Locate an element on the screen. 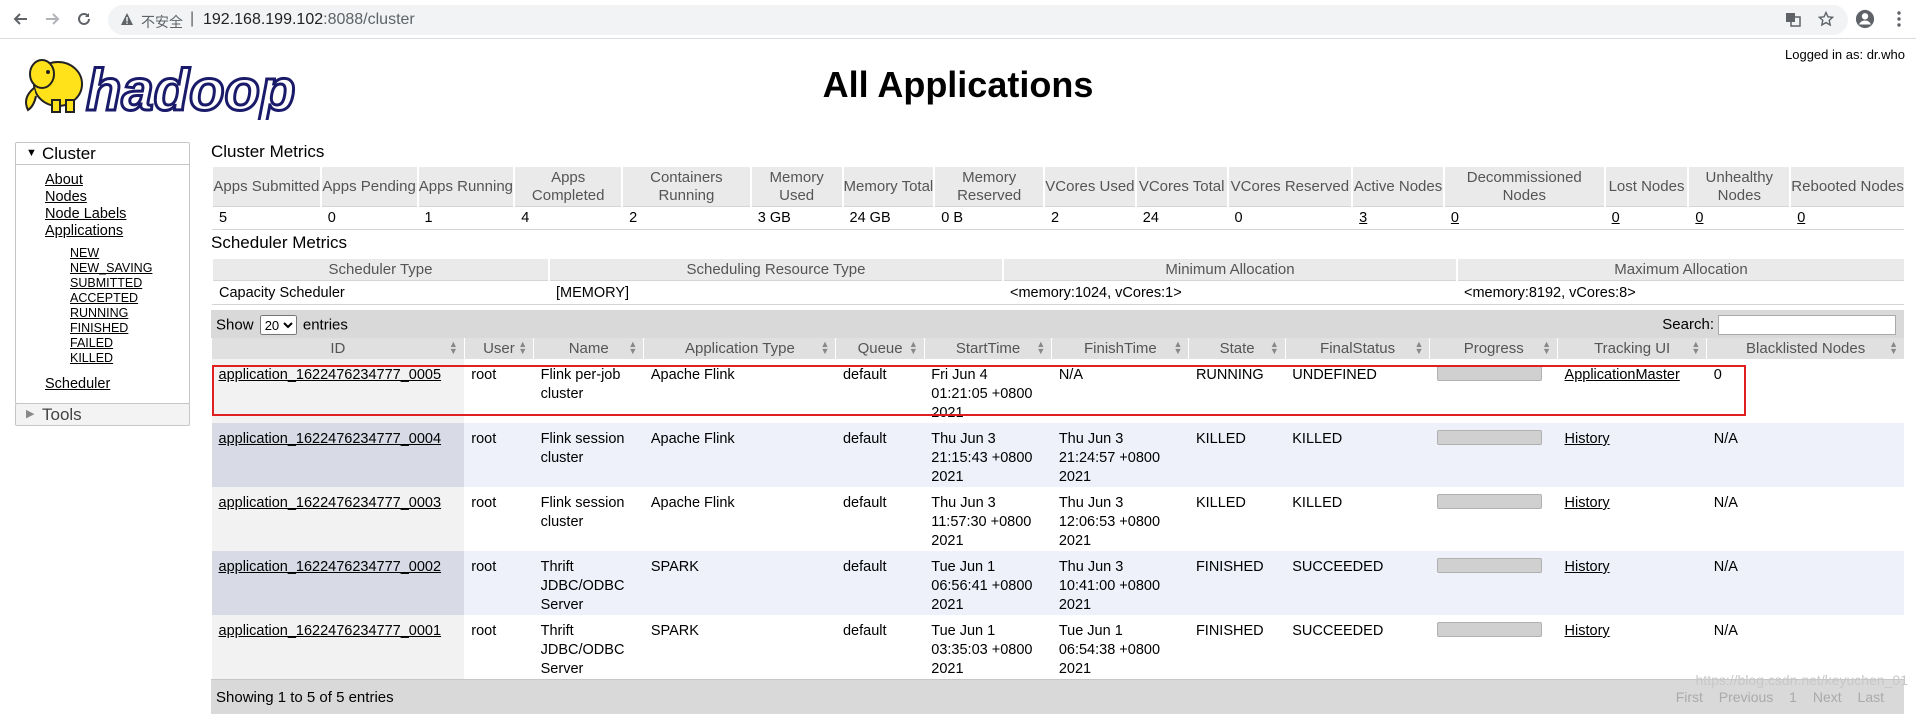 The width and height of the screenshot is (1916, 714). column-header: Application Type ▲ ▼ is located at coordinates (739, 348).